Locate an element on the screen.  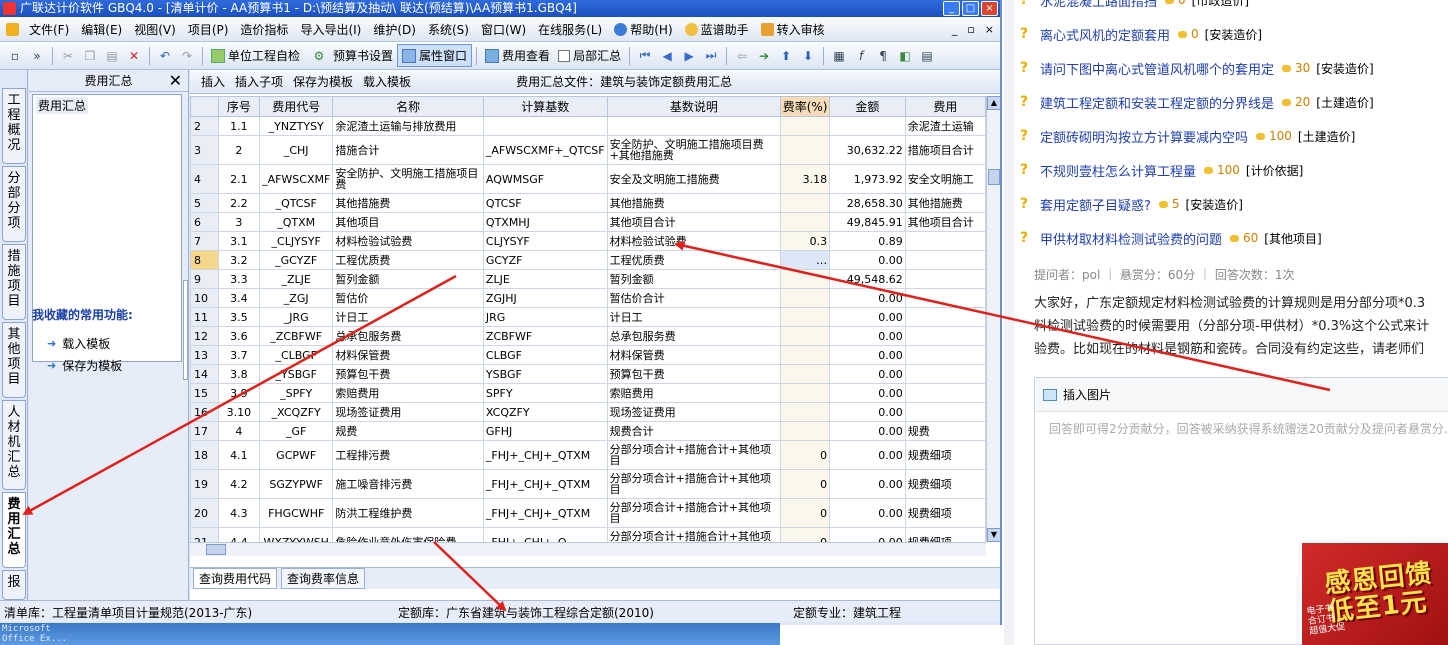
code-cell: _CLJYSYF is located at coordinates (296, 241).